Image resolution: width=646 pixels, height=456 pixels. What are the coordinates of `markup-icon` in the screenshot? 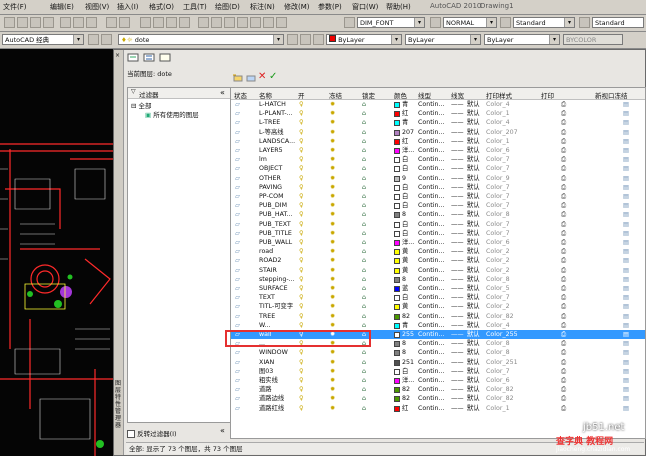 It's located at (255, 22).